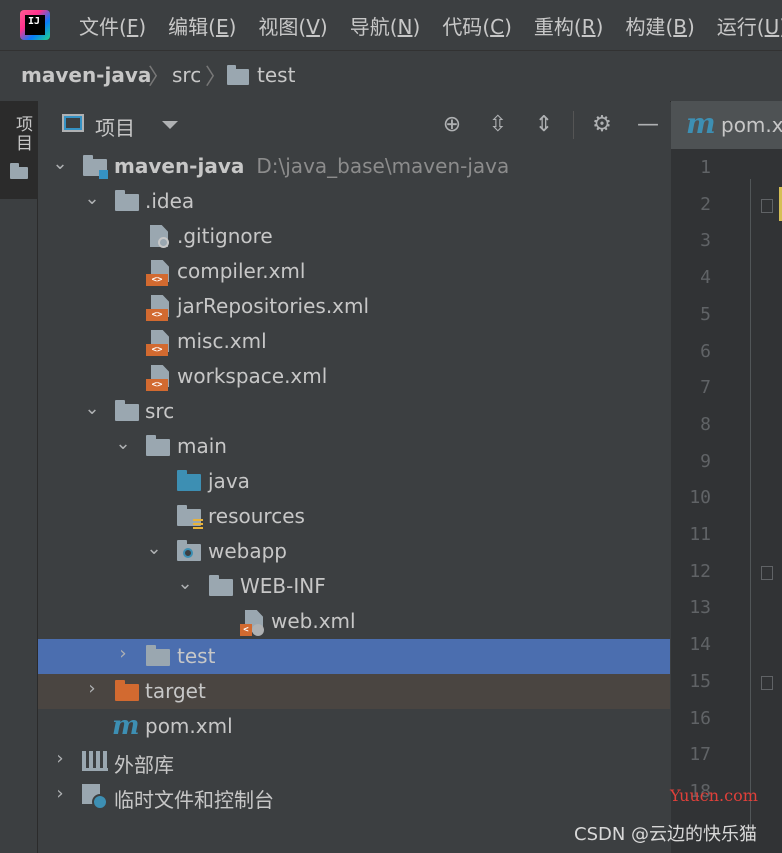  I want to click on collapse-all-icon: ⇕, so click(544, 125).